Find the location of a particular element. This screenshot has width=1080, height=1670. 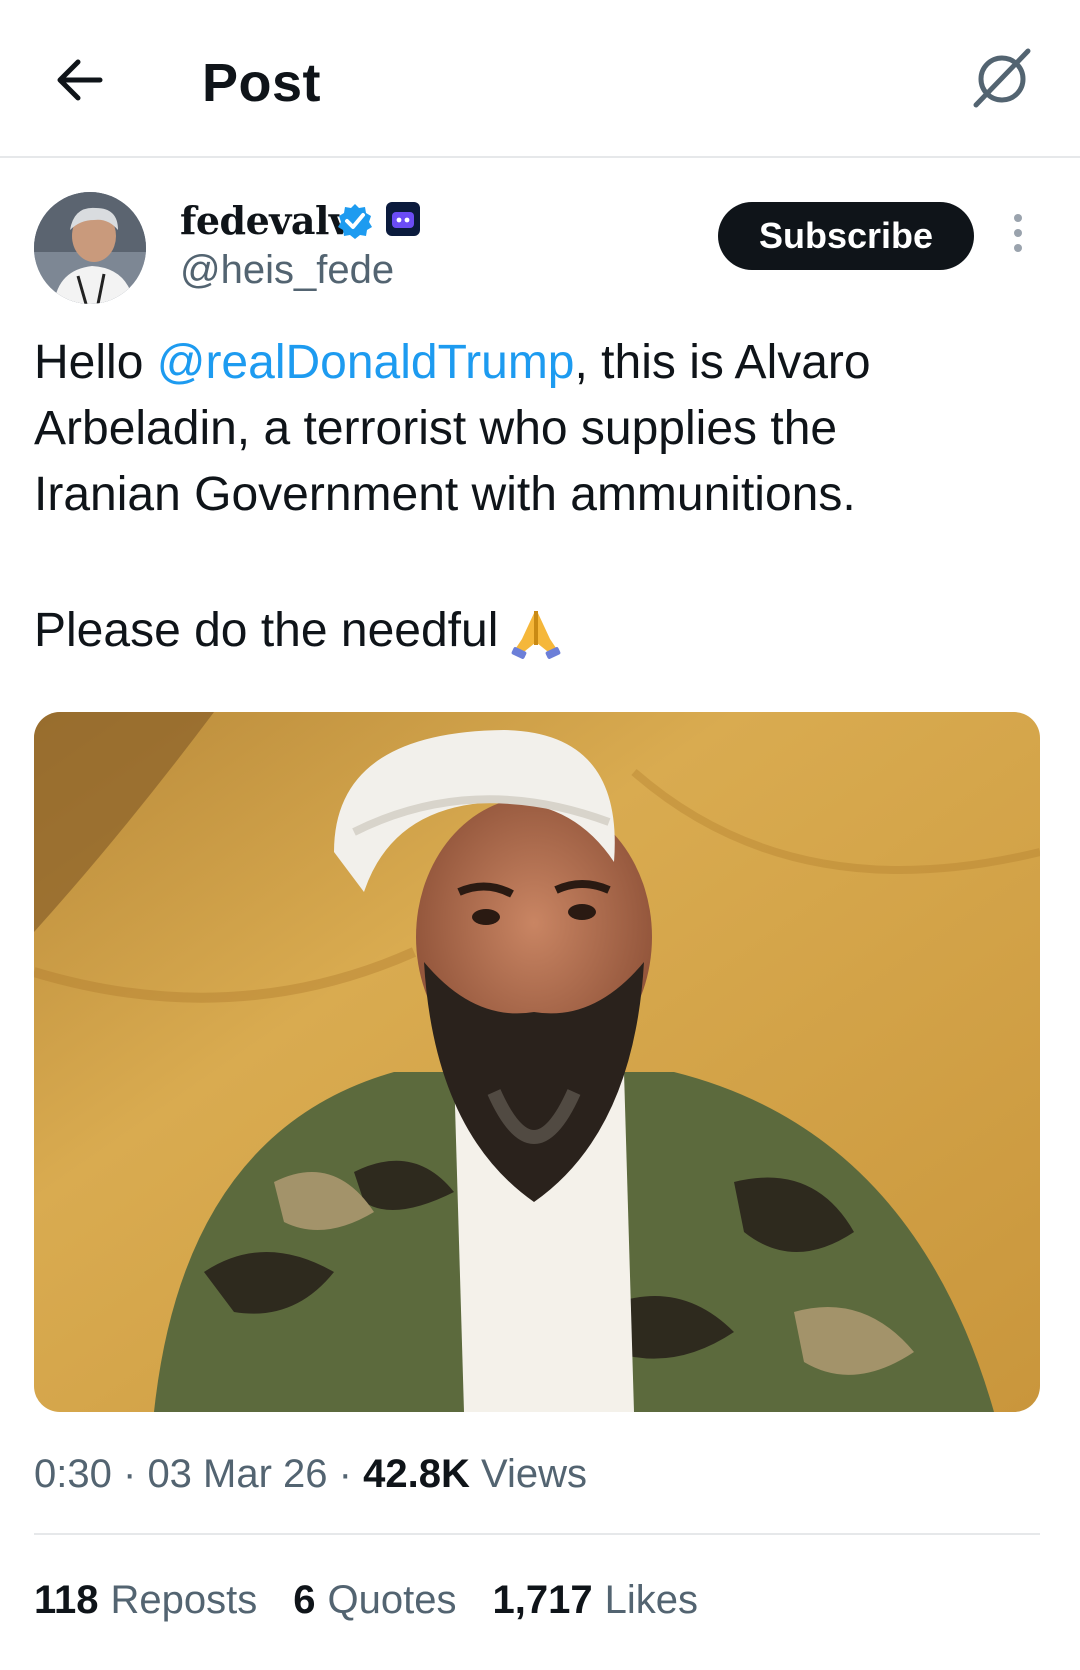

avatar is located at coordinates (90, 248).